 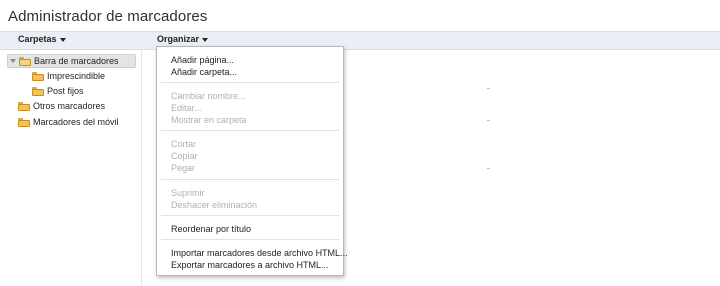 What do you see at coordinates (13, 61) in the screenshot?
I see `triangle-down-icon` at bounding box center [13, 61].